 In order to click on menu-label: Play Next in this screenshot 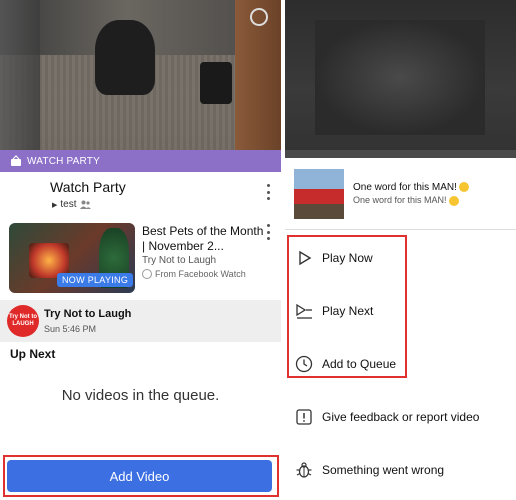, I will do `click(348, 311)`.